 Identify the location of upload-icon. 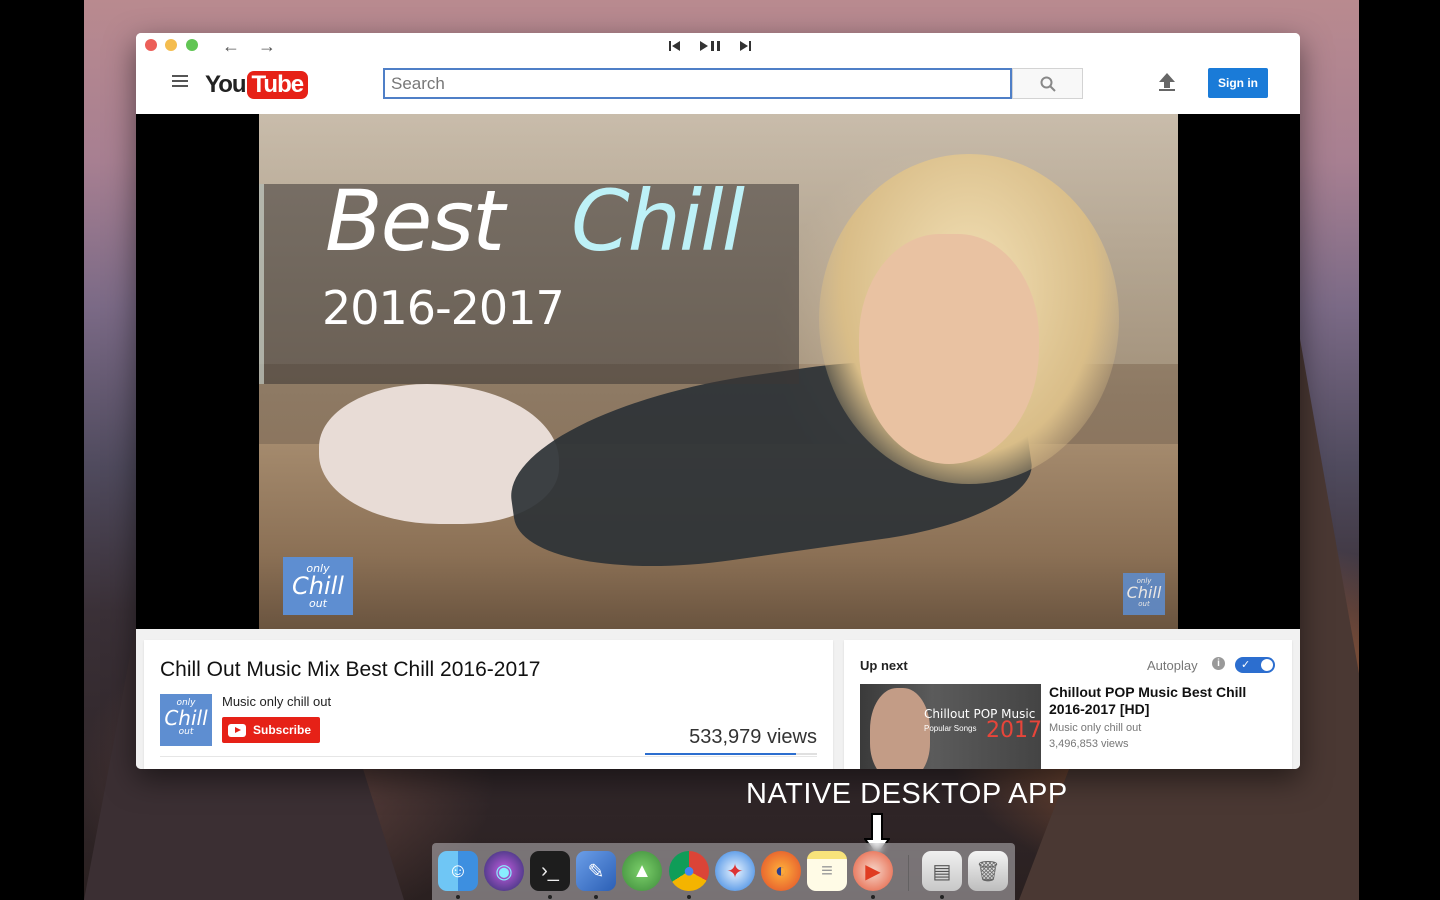
(1167, 85).